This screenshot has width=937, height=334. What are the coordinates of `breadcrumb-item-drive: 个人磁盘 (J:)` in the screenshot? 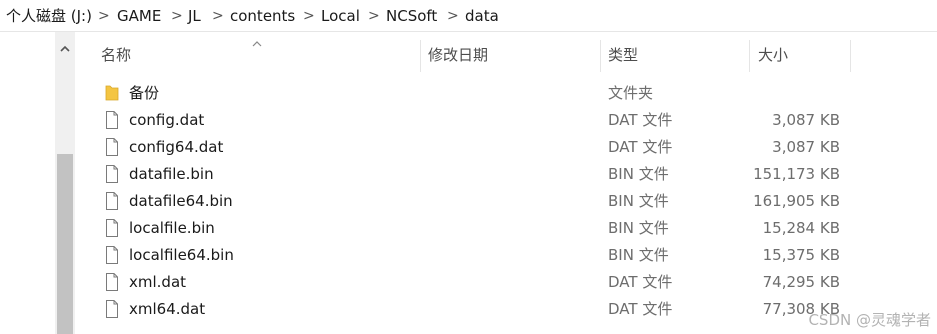 It's located at (49, 16).